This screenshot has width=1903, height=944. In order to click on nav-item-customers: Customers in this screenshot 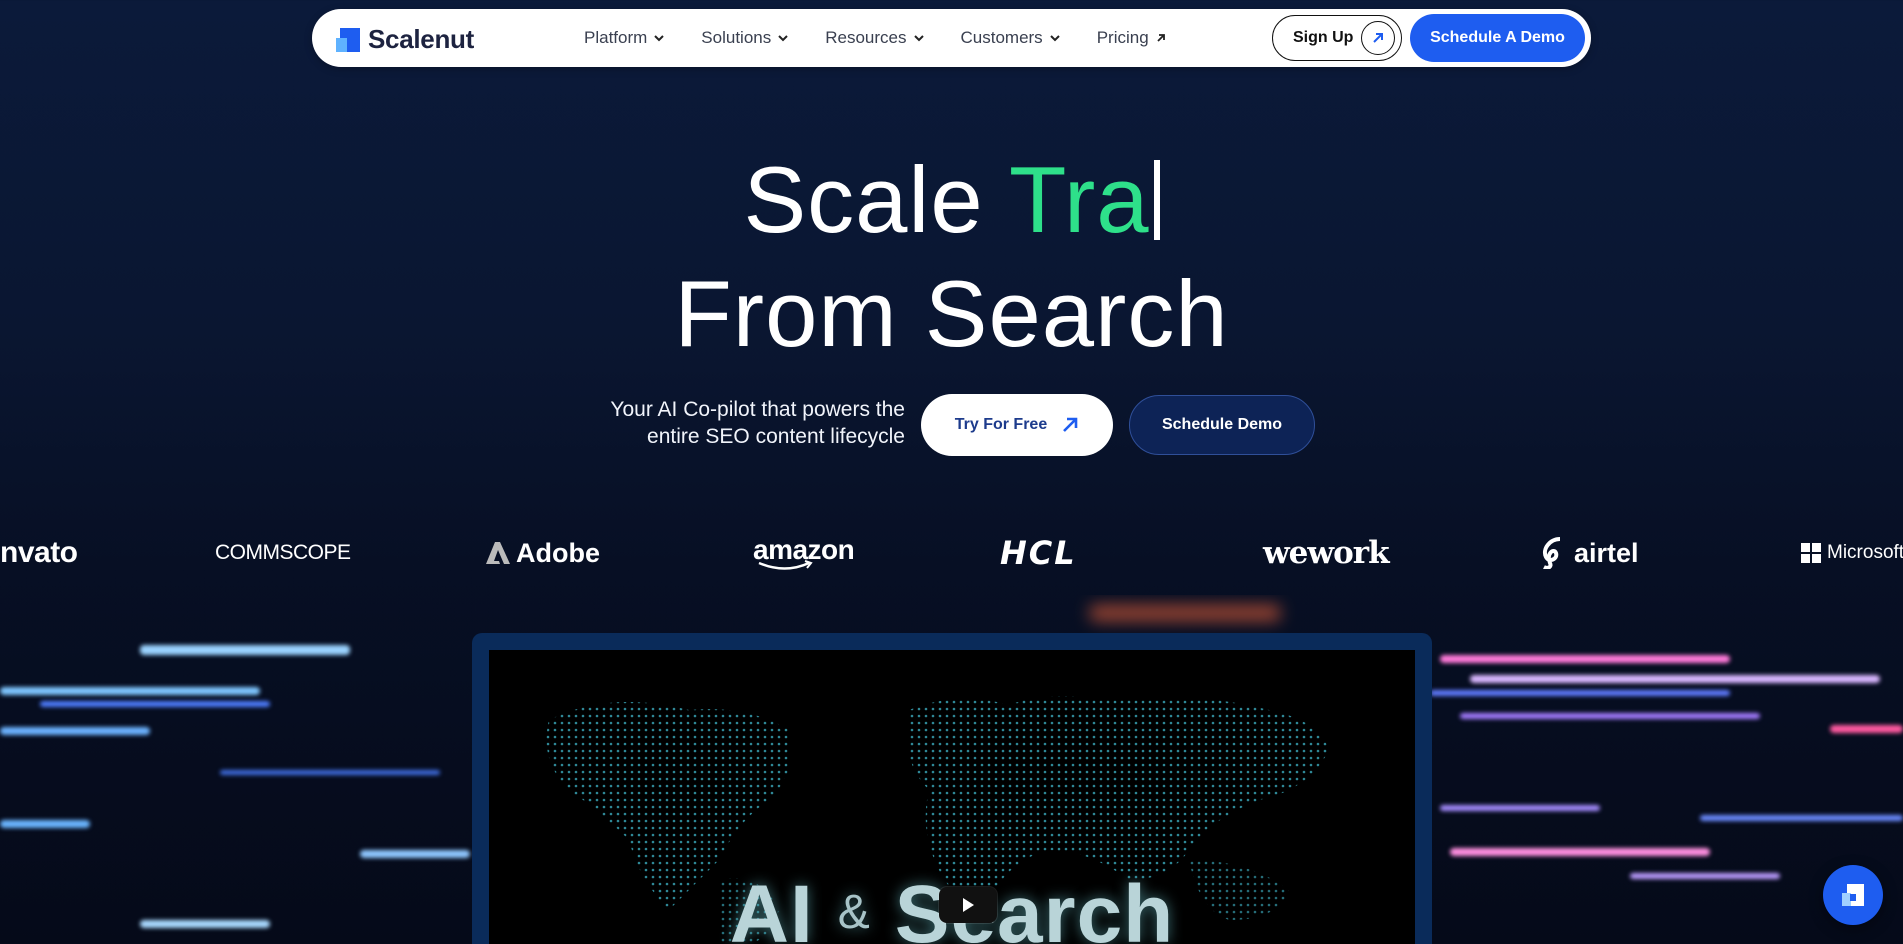, I will do `click(1011, 38)`.